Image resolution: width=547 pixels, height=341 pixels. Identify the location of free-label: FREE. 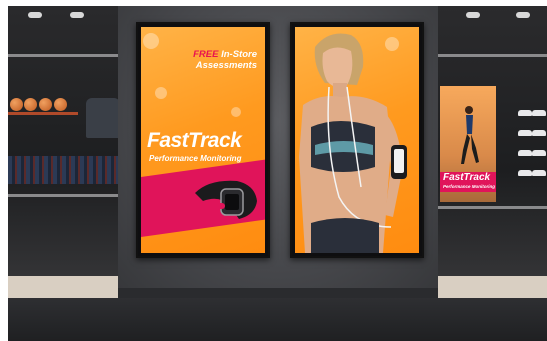
(206, 54).